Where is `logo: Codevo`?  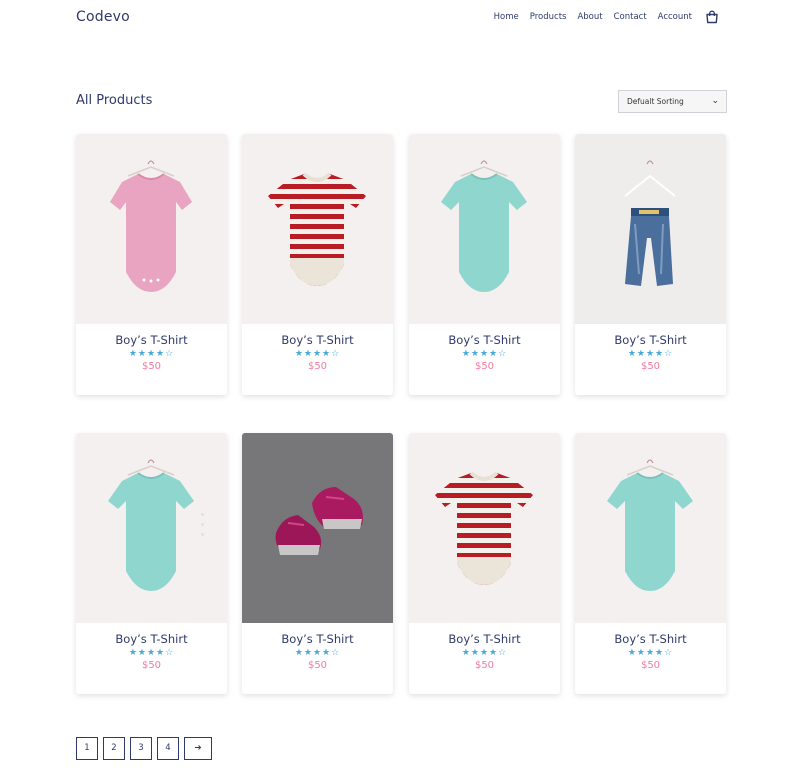 logo: Codevo is located at coordinates (103, 17).